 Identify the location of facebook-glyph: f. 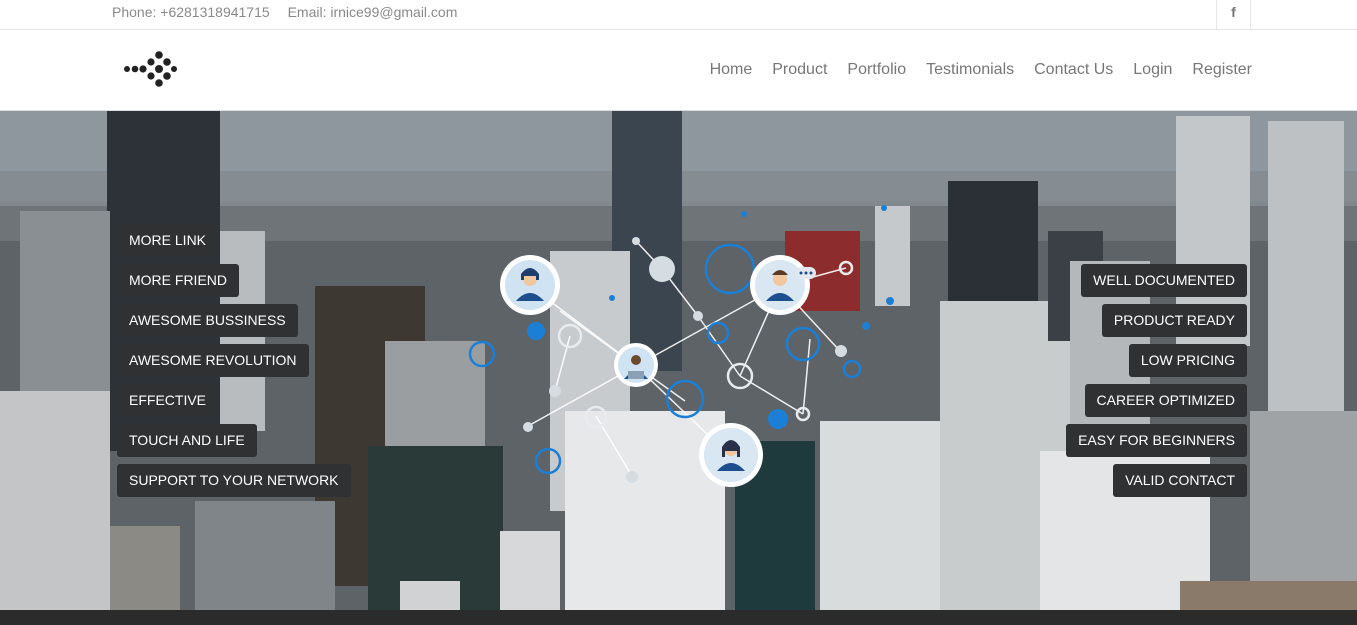
(1233, 12).